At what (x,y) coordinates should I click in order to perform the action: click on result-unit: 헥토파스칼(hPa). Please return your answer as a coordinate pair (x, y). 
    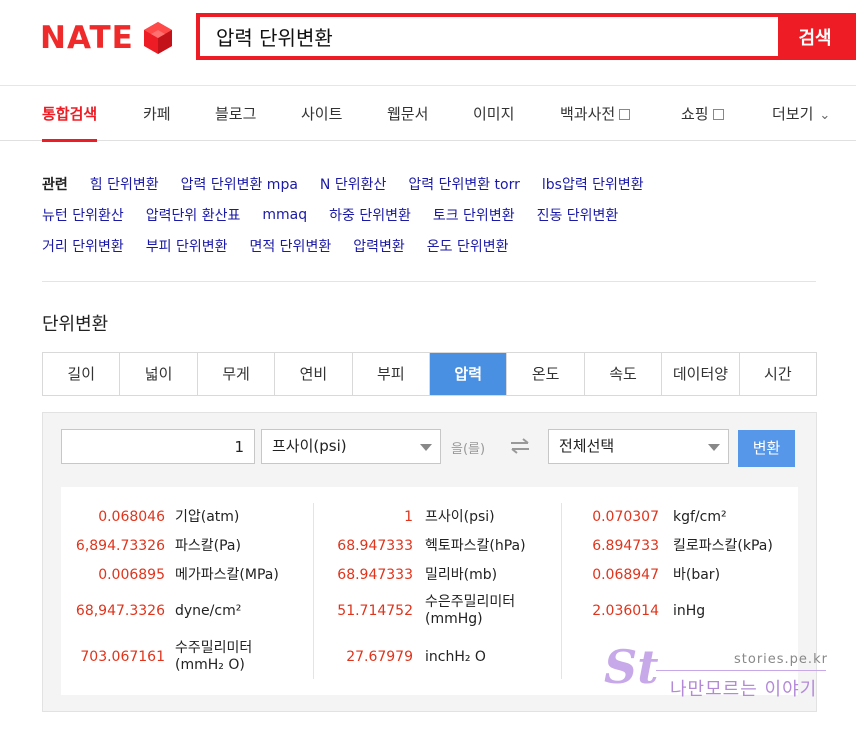
    Looking at the image, I should click on (475, 546).